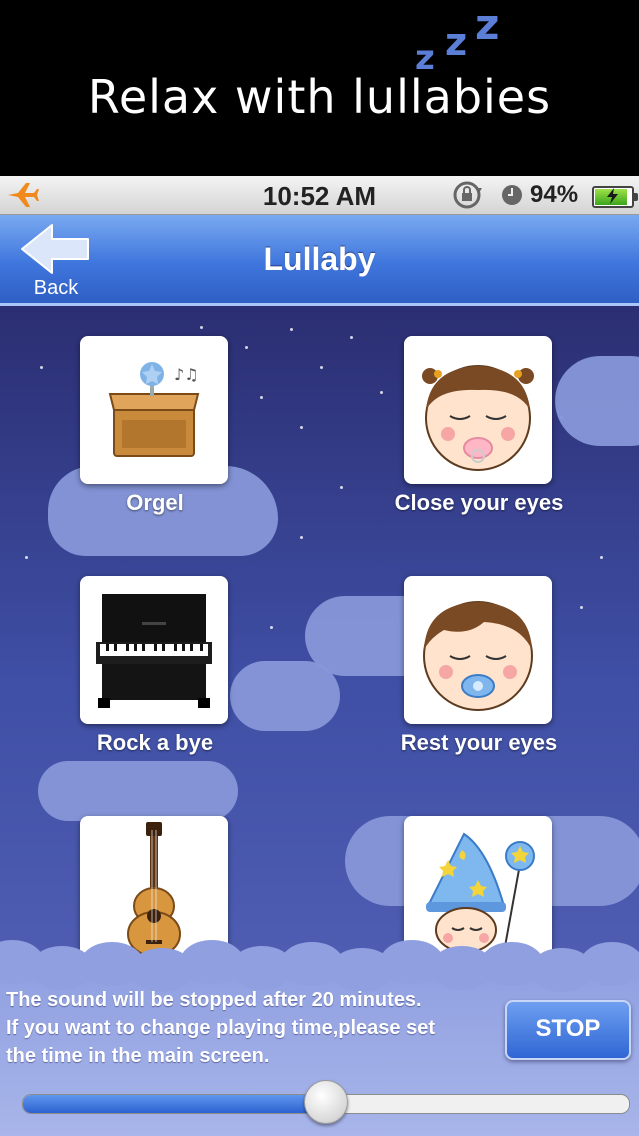 The image size is (639, 1136). What do you see at coordinates (319, 97) in the screenshot?
I see `banner-title: Relax with lullabies` at bounding box center [319, 97].